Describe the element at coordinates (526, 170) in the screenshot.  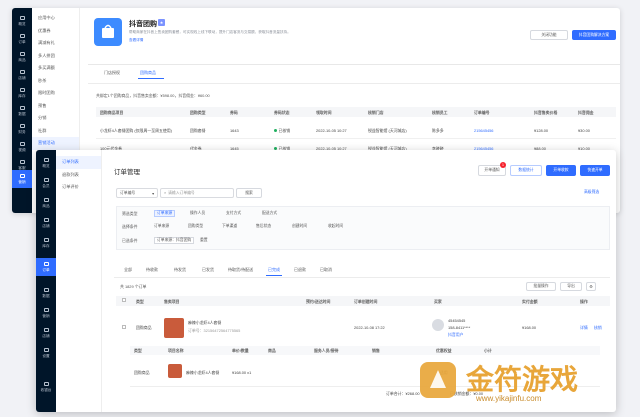
I see `stats-button: 数据统计` at that location.